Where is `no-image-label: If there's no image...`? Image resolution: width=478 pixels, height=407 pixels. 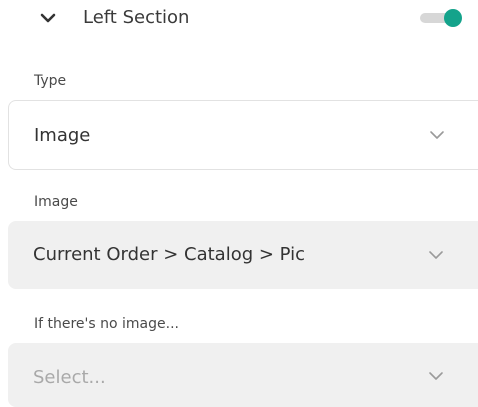 no-image-label: If there's no image... is located at coordinates (106, 324).